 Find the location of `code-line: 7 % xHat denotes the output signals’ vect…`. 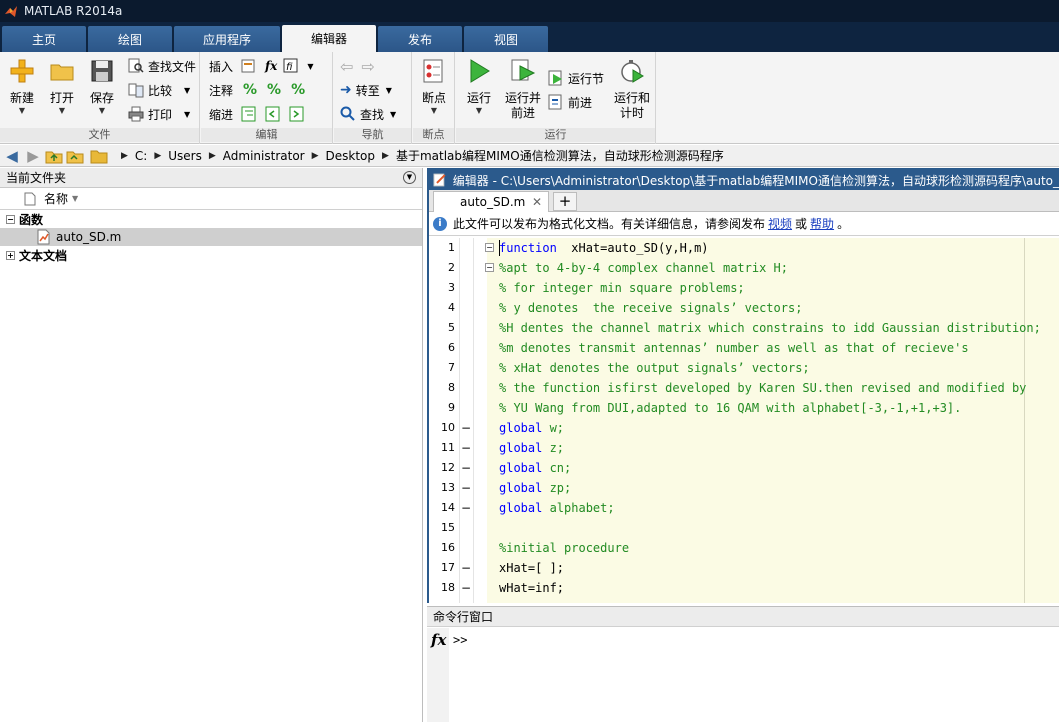

code-line: 7 % xHat denotes the output signals’ vect… is located at coordinates (744, 368).